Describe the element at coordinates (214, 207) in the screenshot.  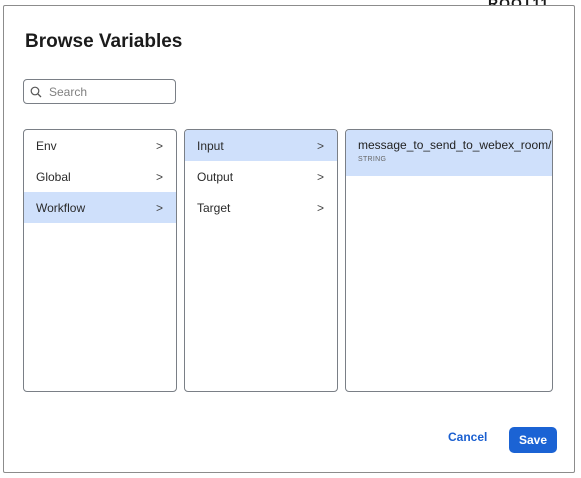
I see `category-item-label: Target` at that location.